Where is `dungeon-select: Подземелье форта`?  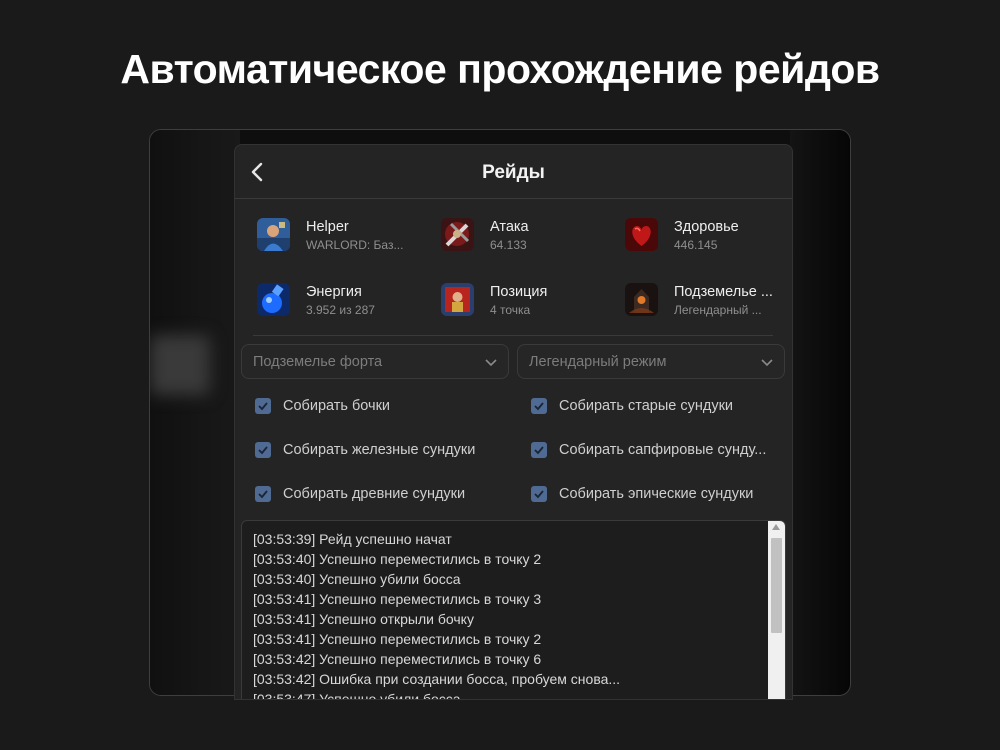 dungeon-select: Подземелье форта is located at coordinates (375, 361).